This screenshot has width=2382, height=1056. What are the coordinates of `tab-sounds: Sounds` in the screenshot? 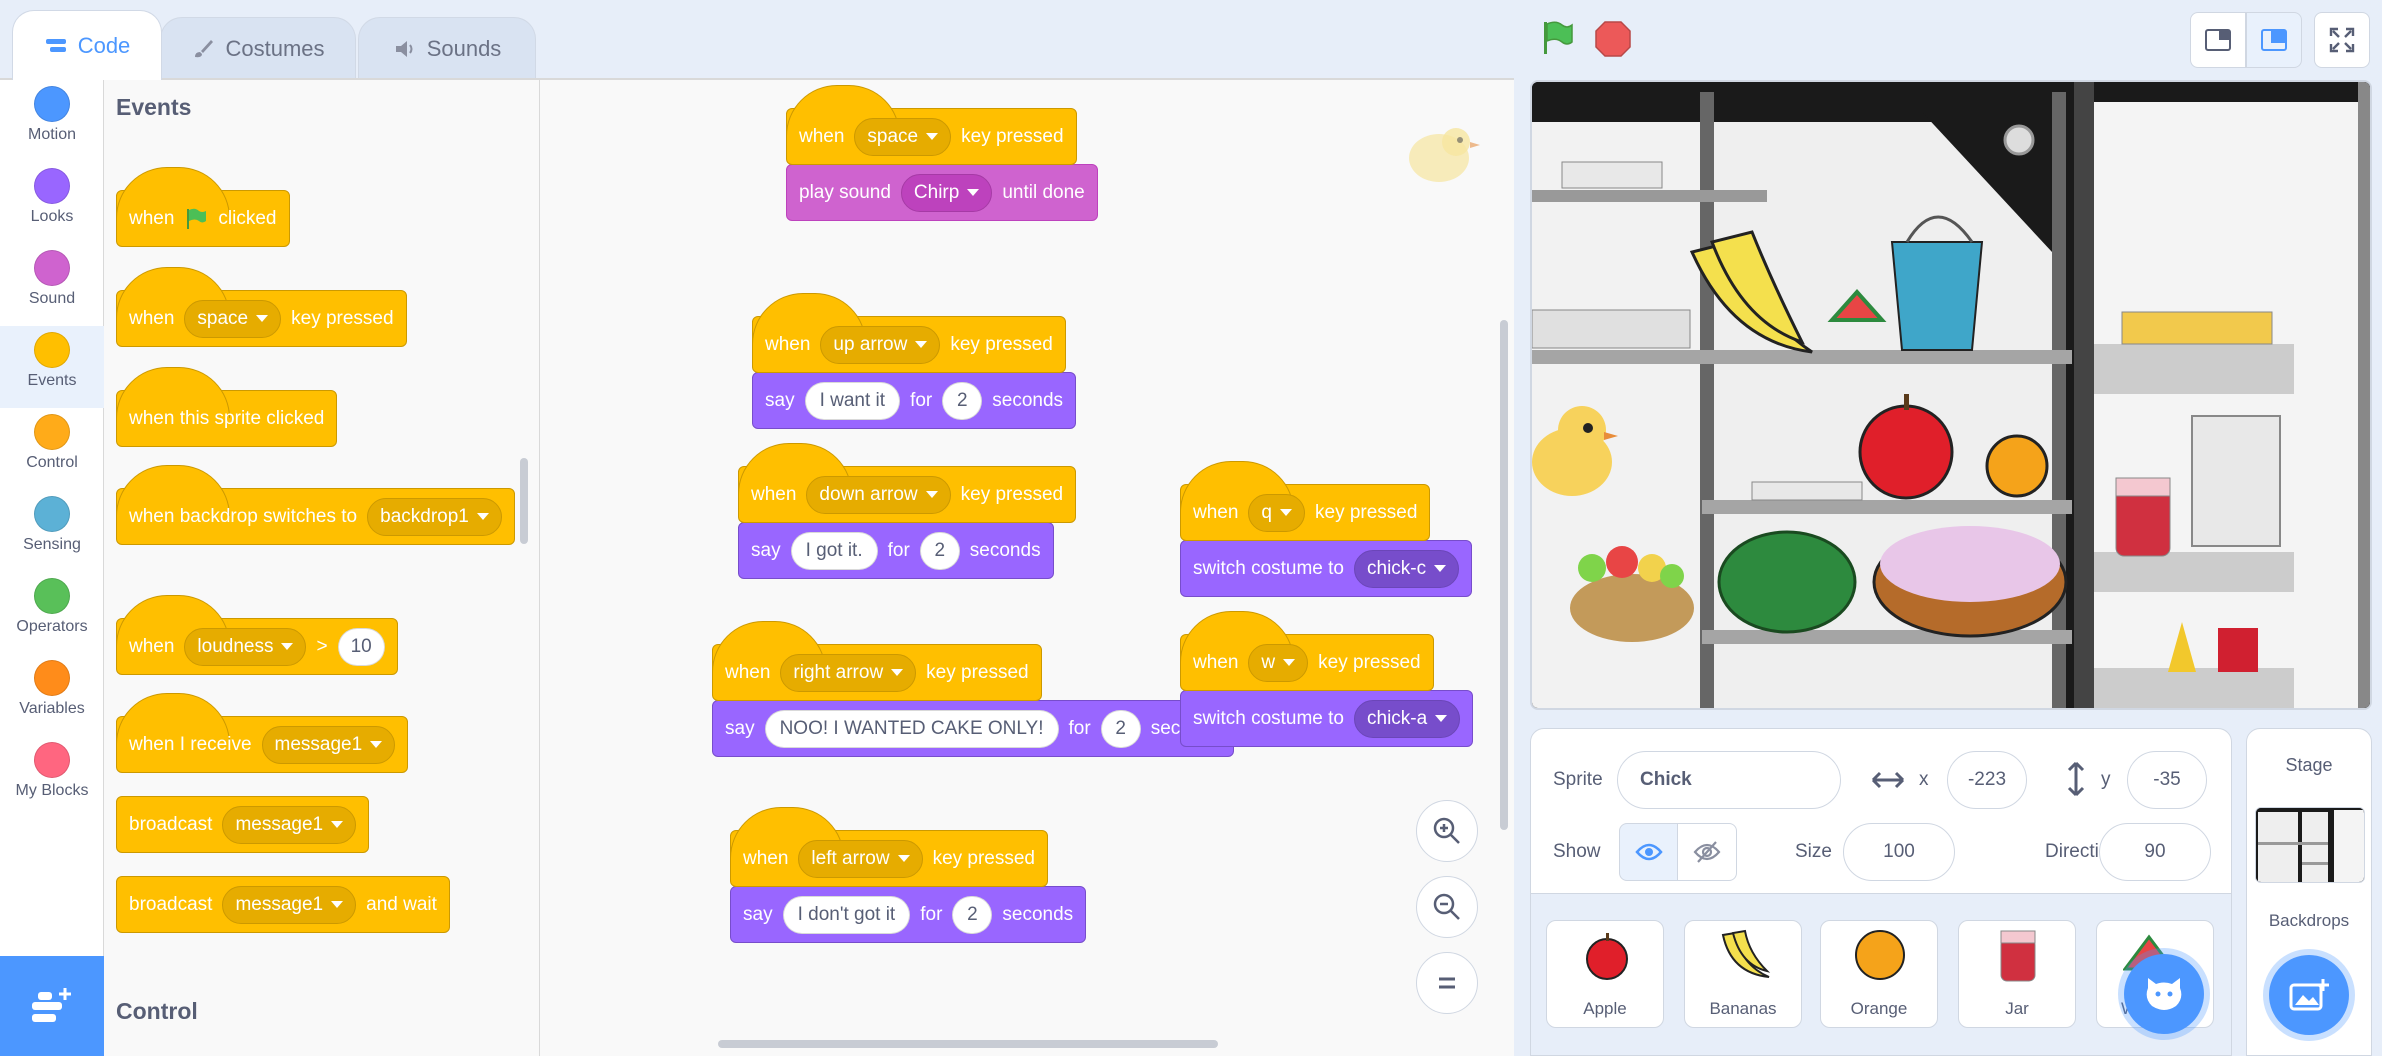 It's located at (447, 48).